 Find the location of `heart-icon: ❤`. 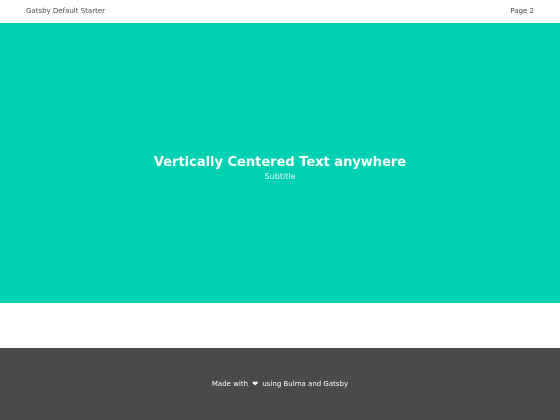

heart-icon: ❤ is located at coordinates (255, 383).